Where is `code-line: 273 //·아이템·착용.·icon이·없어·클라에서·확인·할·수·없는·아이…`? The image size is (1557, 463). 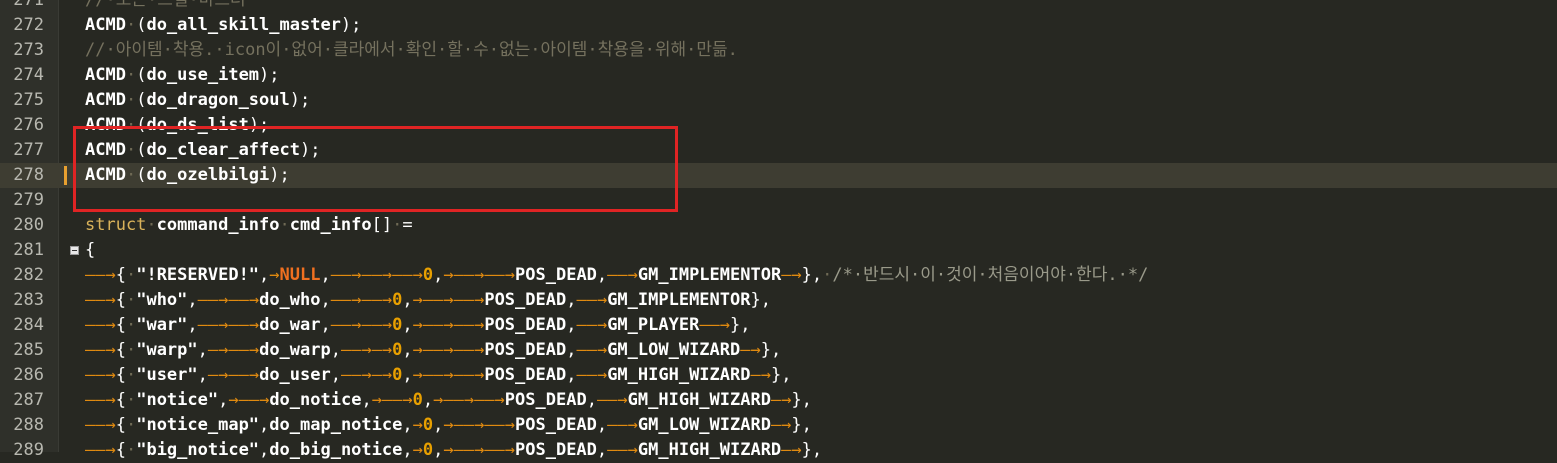 code-line: 273 //·아이템·착용.·icon이·없어·클라에서·확인·할·수·없는·아이… is located at coordinates (778, 50).